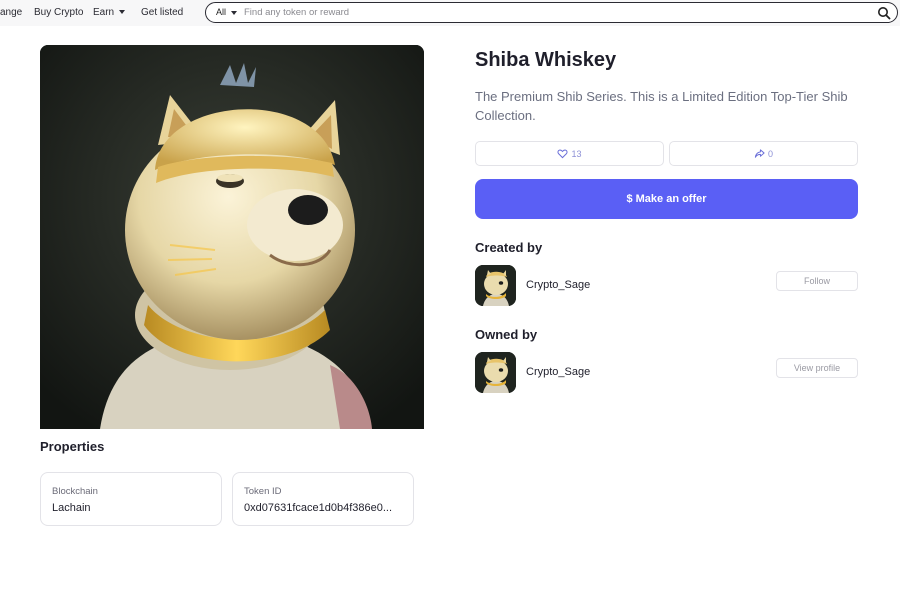 The image size is (900, 600). What do you see at coordinates (72, 446) in the screenshot?
I see `properties-title: Properties` at bounding box center [72, 446].